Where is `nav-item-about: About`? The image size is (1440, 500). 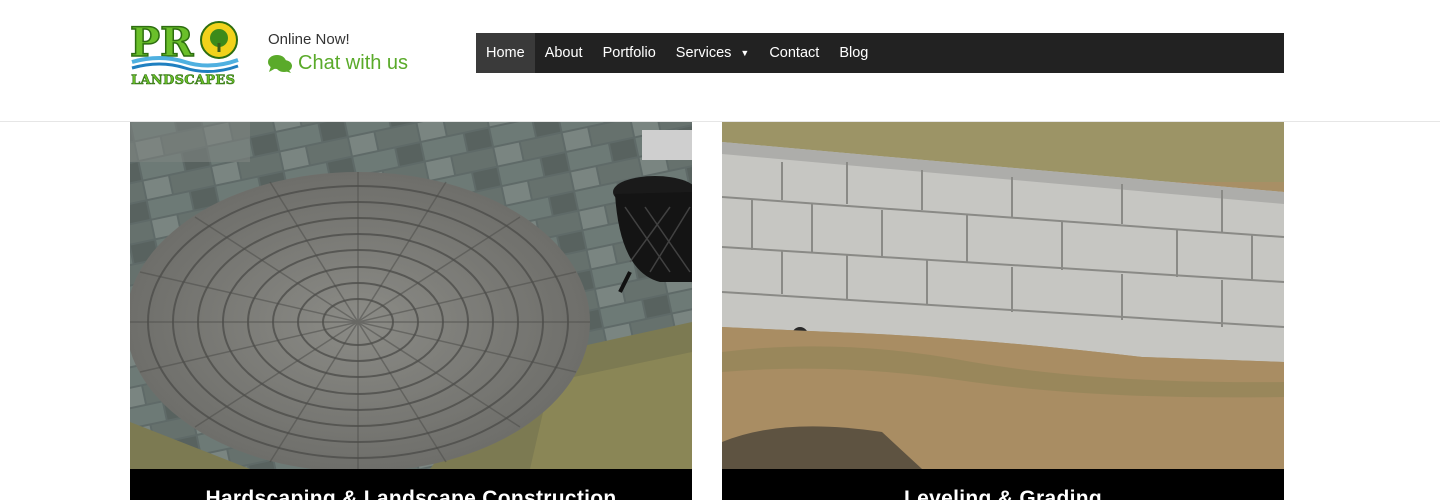
nav-item-about: About is located at coordinates (564, 53).